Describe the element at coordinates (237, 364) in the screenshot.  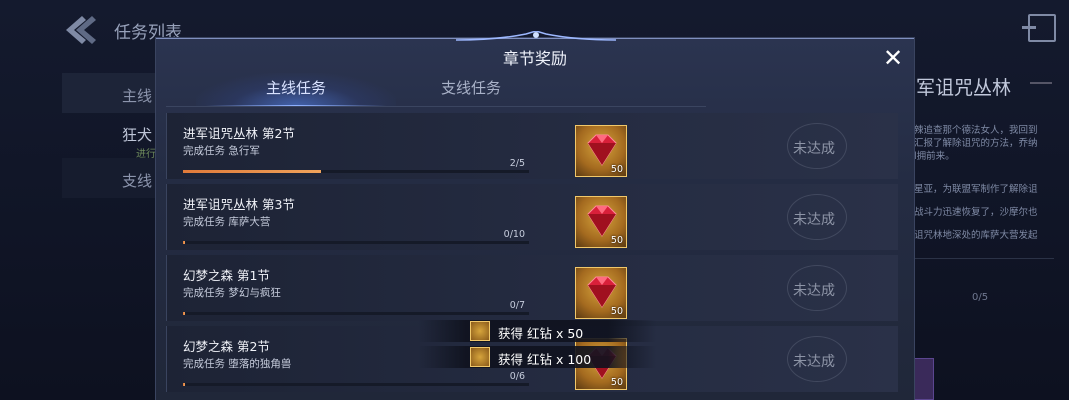
I see `row-subtitle: 完成任务 堕落的独角兽` at that location.